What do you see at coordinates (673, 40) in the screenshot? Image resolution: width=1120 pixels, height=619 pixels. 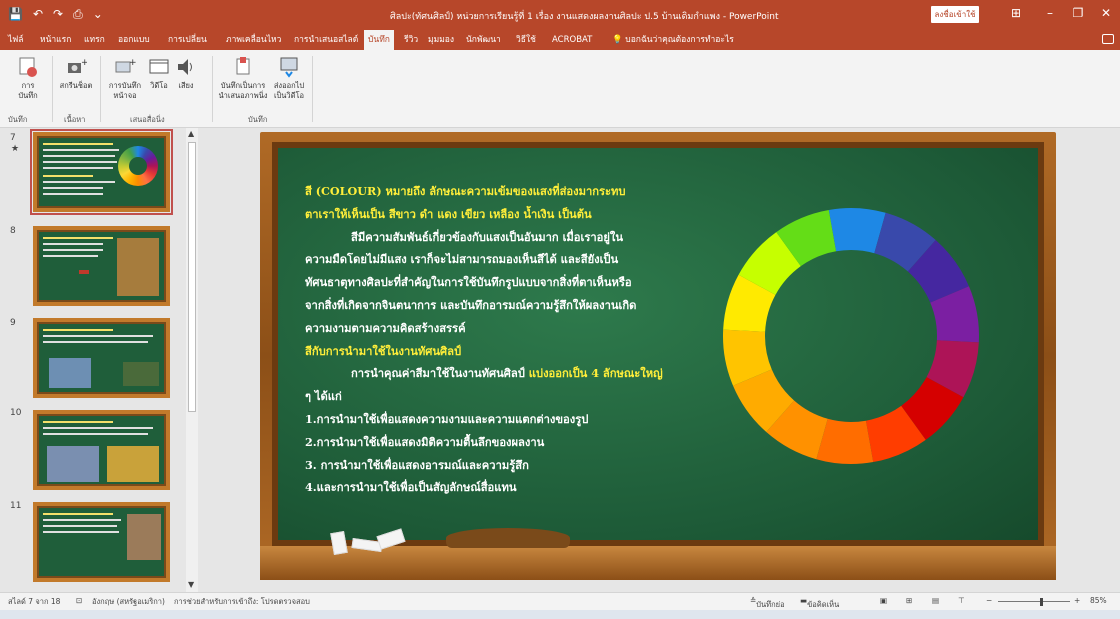 I see `tell-me-search: 💡 บอกฉันว่าคุณต้องการทำอะไร` at bounding box center [673, 40].